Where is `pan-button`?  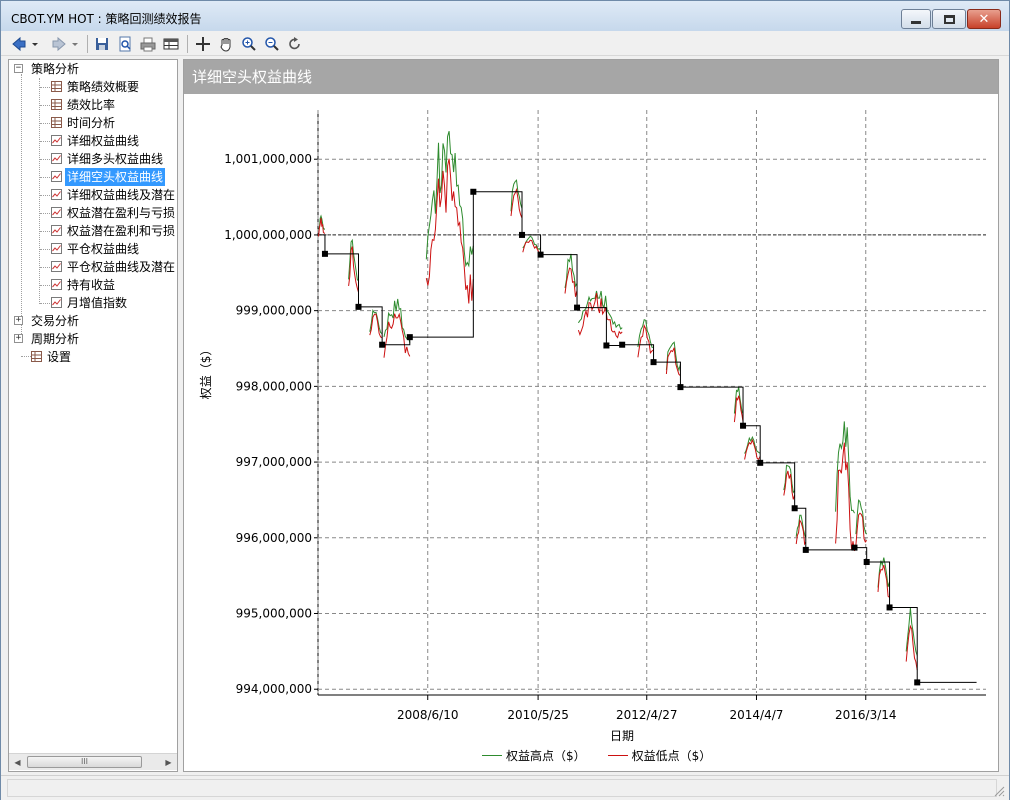 pan-button is located at coordinates (226, 44).